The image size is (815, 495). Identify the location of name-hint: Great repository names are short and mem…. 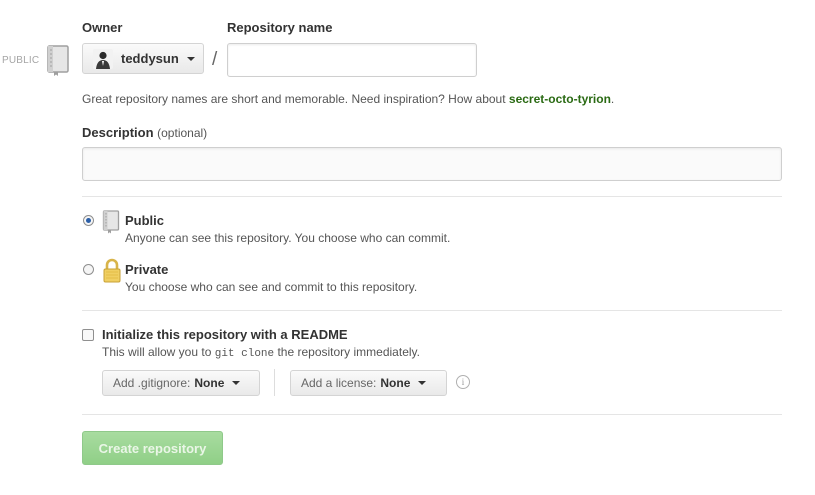
(348, 99).